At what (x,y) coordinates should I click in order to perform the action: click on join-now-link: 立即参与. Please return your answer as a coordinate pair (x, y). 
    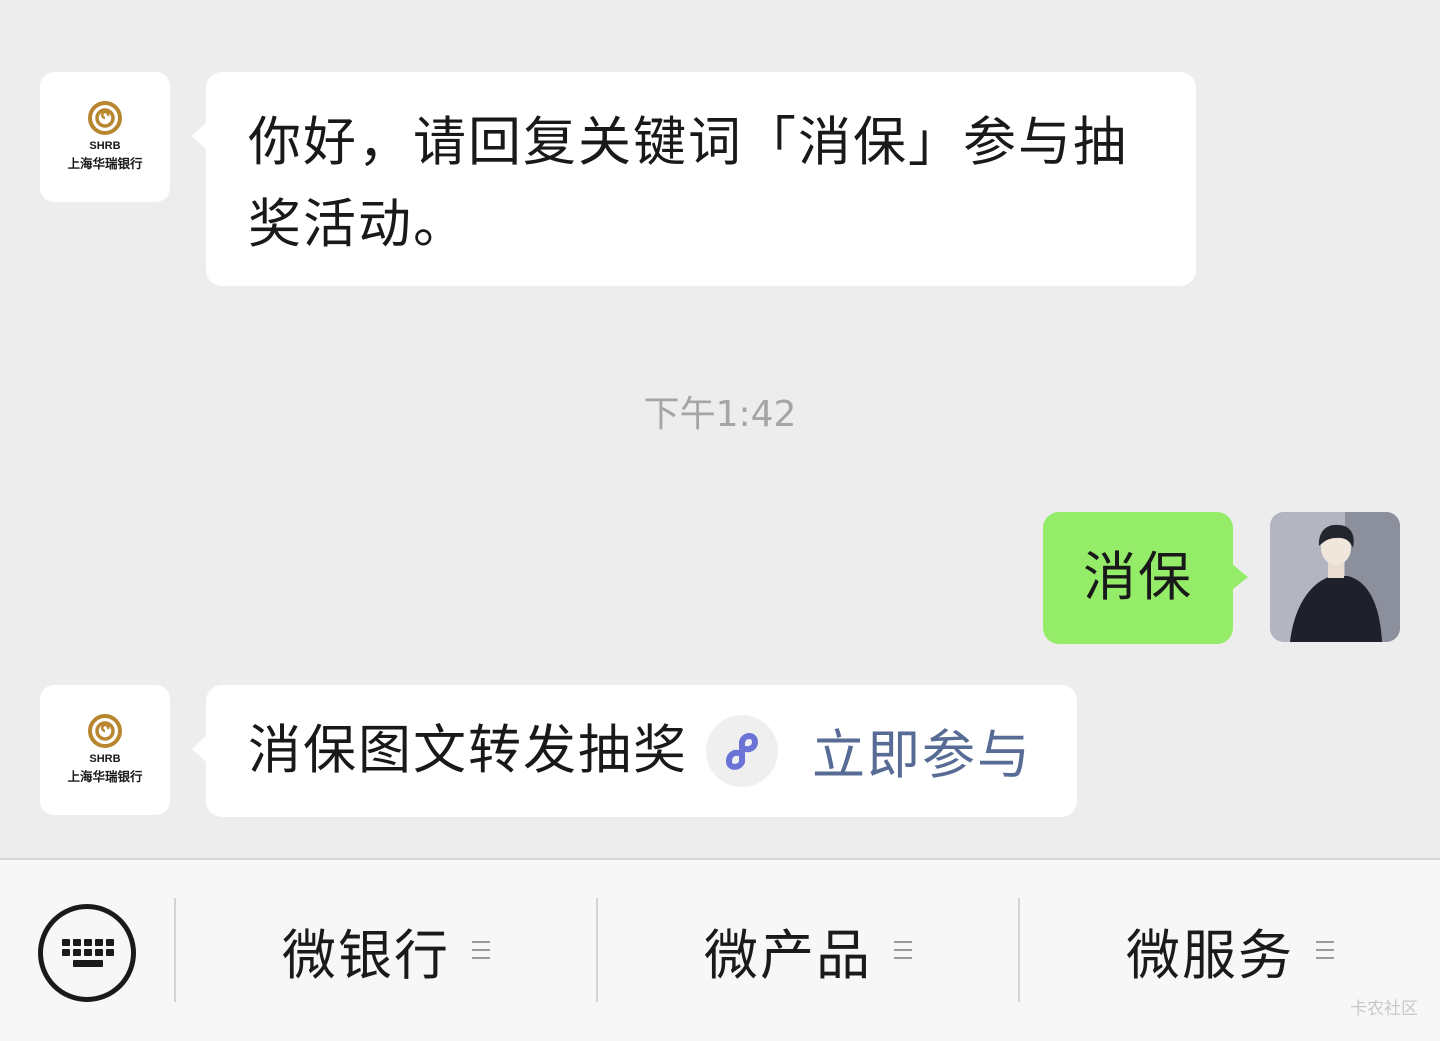
    Looking at the image, I should click on (922, 751).